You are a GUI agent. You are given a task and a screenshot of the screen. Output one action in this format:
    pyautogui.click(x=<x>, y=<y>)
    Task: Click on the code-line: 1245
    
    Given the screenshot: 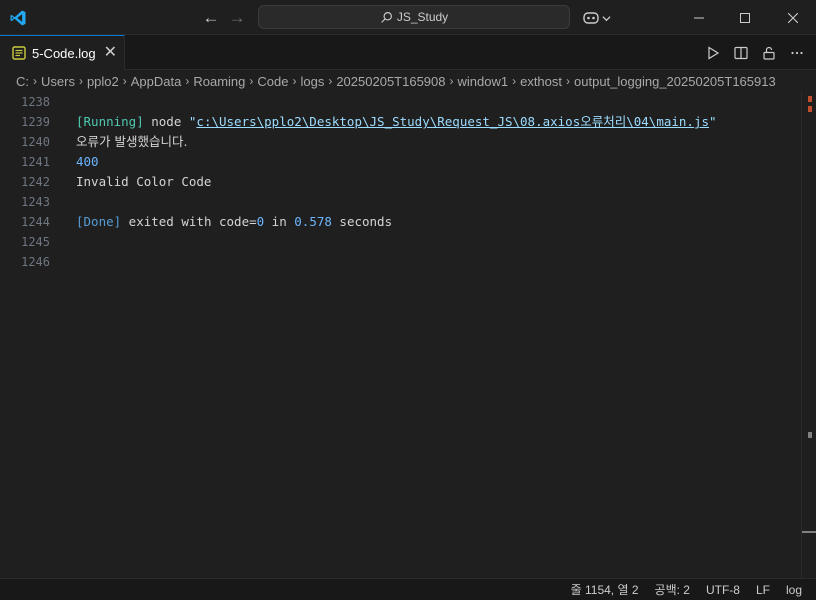 What is the action you would take?
    pyautogui.click(x=400, y=242)
    